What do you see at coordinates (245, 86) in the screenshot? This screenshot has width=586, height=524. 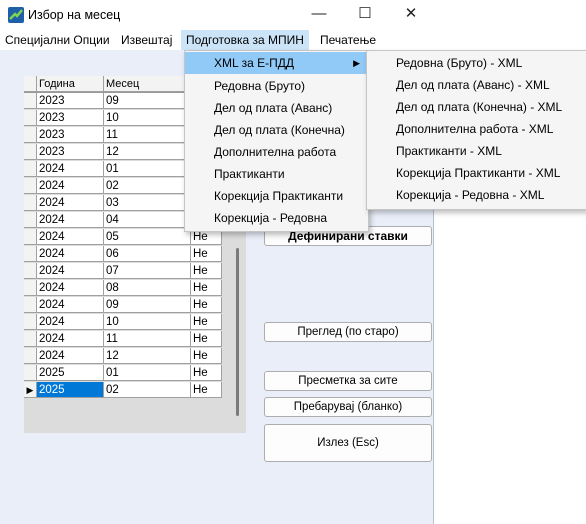 I see `menu-regular-gross: Редовна (Бруто)` at bounding box center [245, 86].